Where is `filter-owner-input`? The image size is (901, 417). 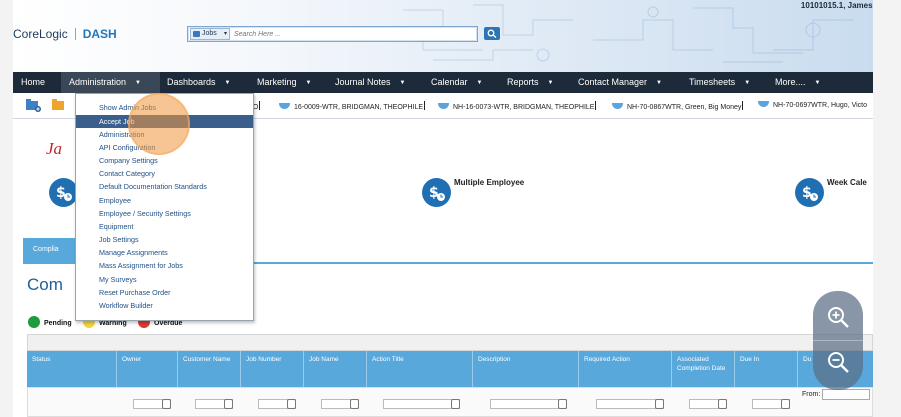 filter-owner-input is located at coordinates (152, 404).